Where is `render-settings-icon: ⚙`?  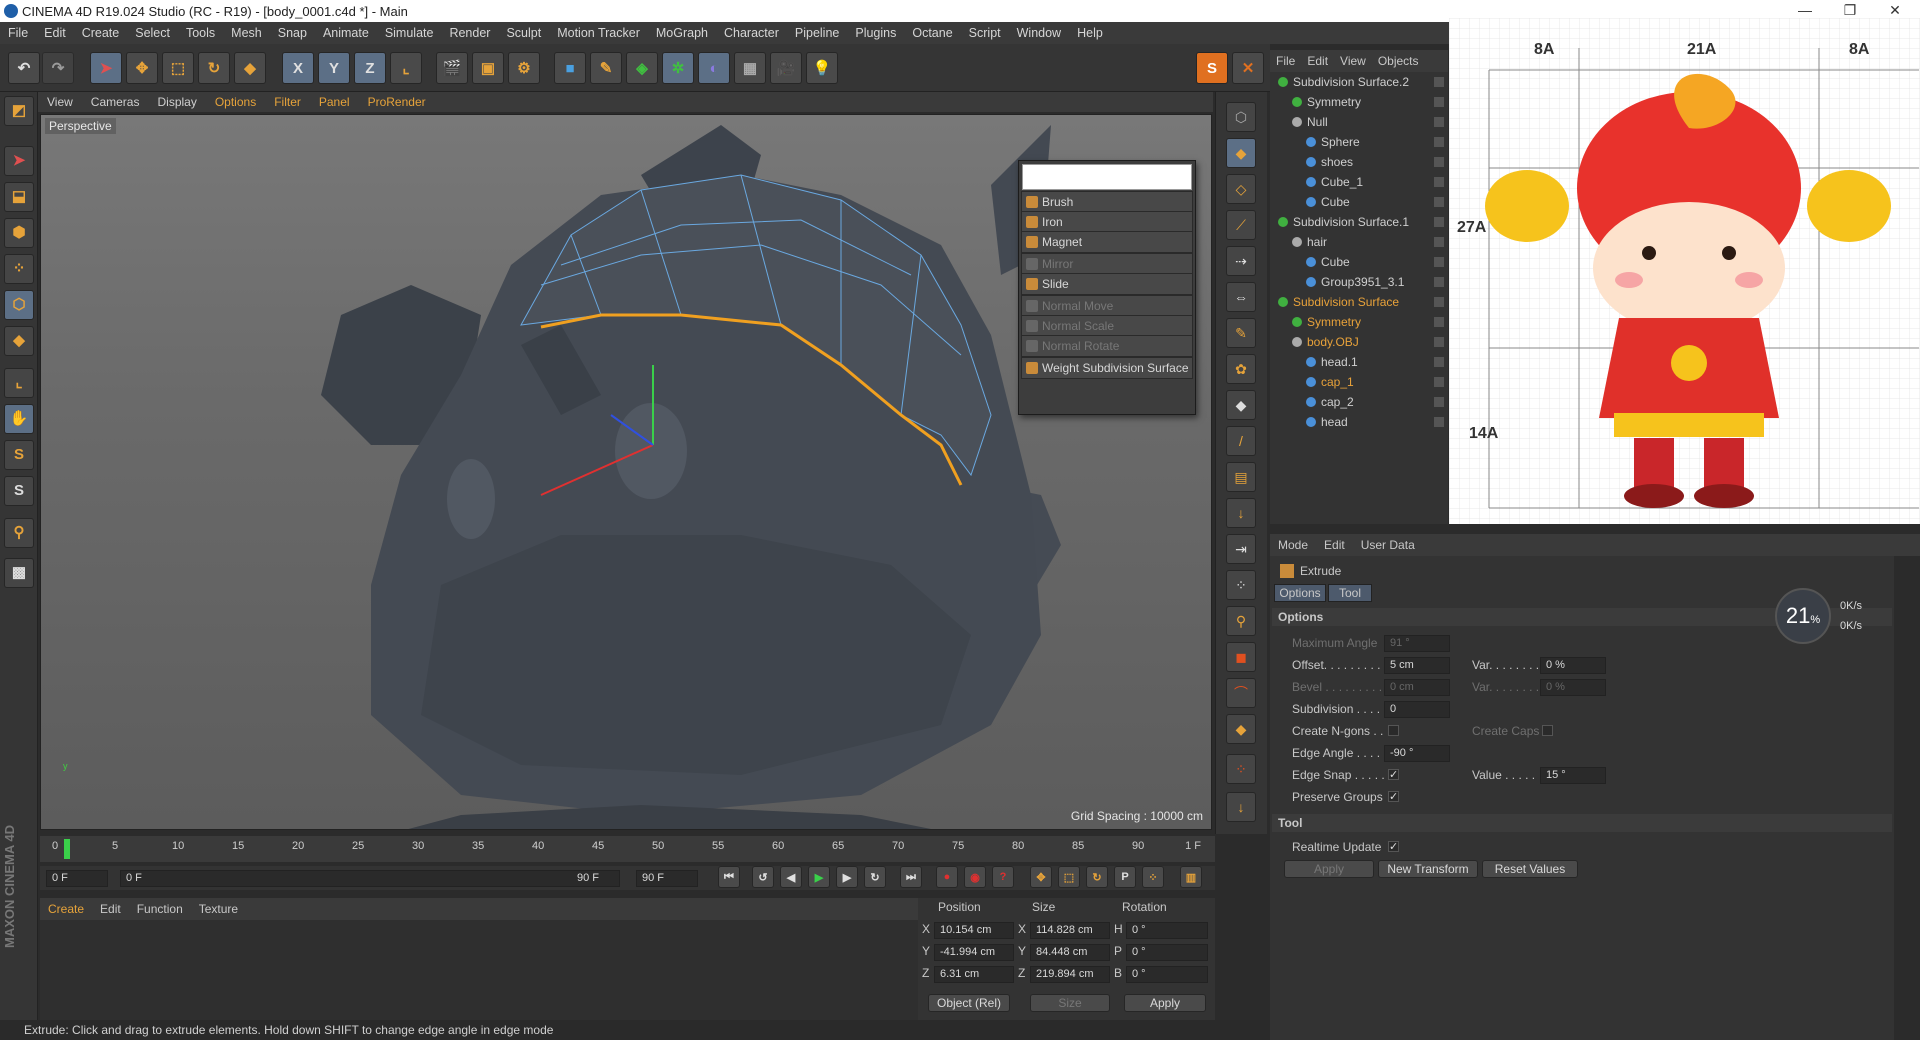 render-settings-icon: ⚙ is located at coordinates (524, 68).